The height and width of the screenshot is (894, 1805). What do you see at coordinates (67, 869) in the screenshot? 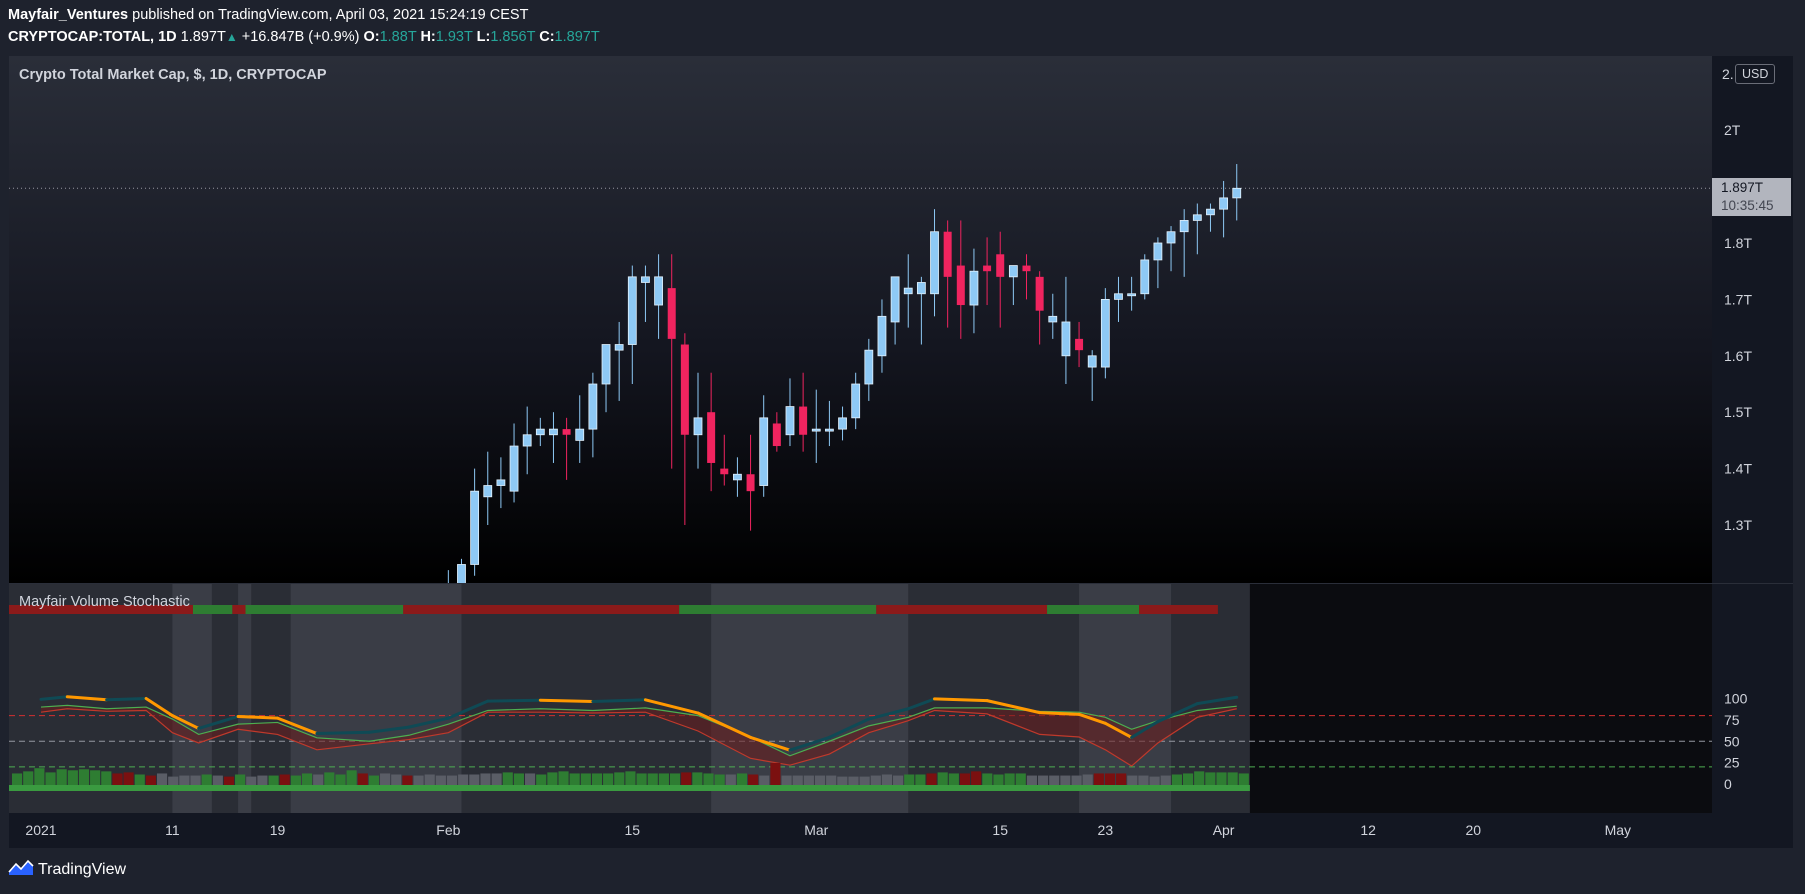
I see `footer-brand: TradingView` at bounding box center [67, 869].